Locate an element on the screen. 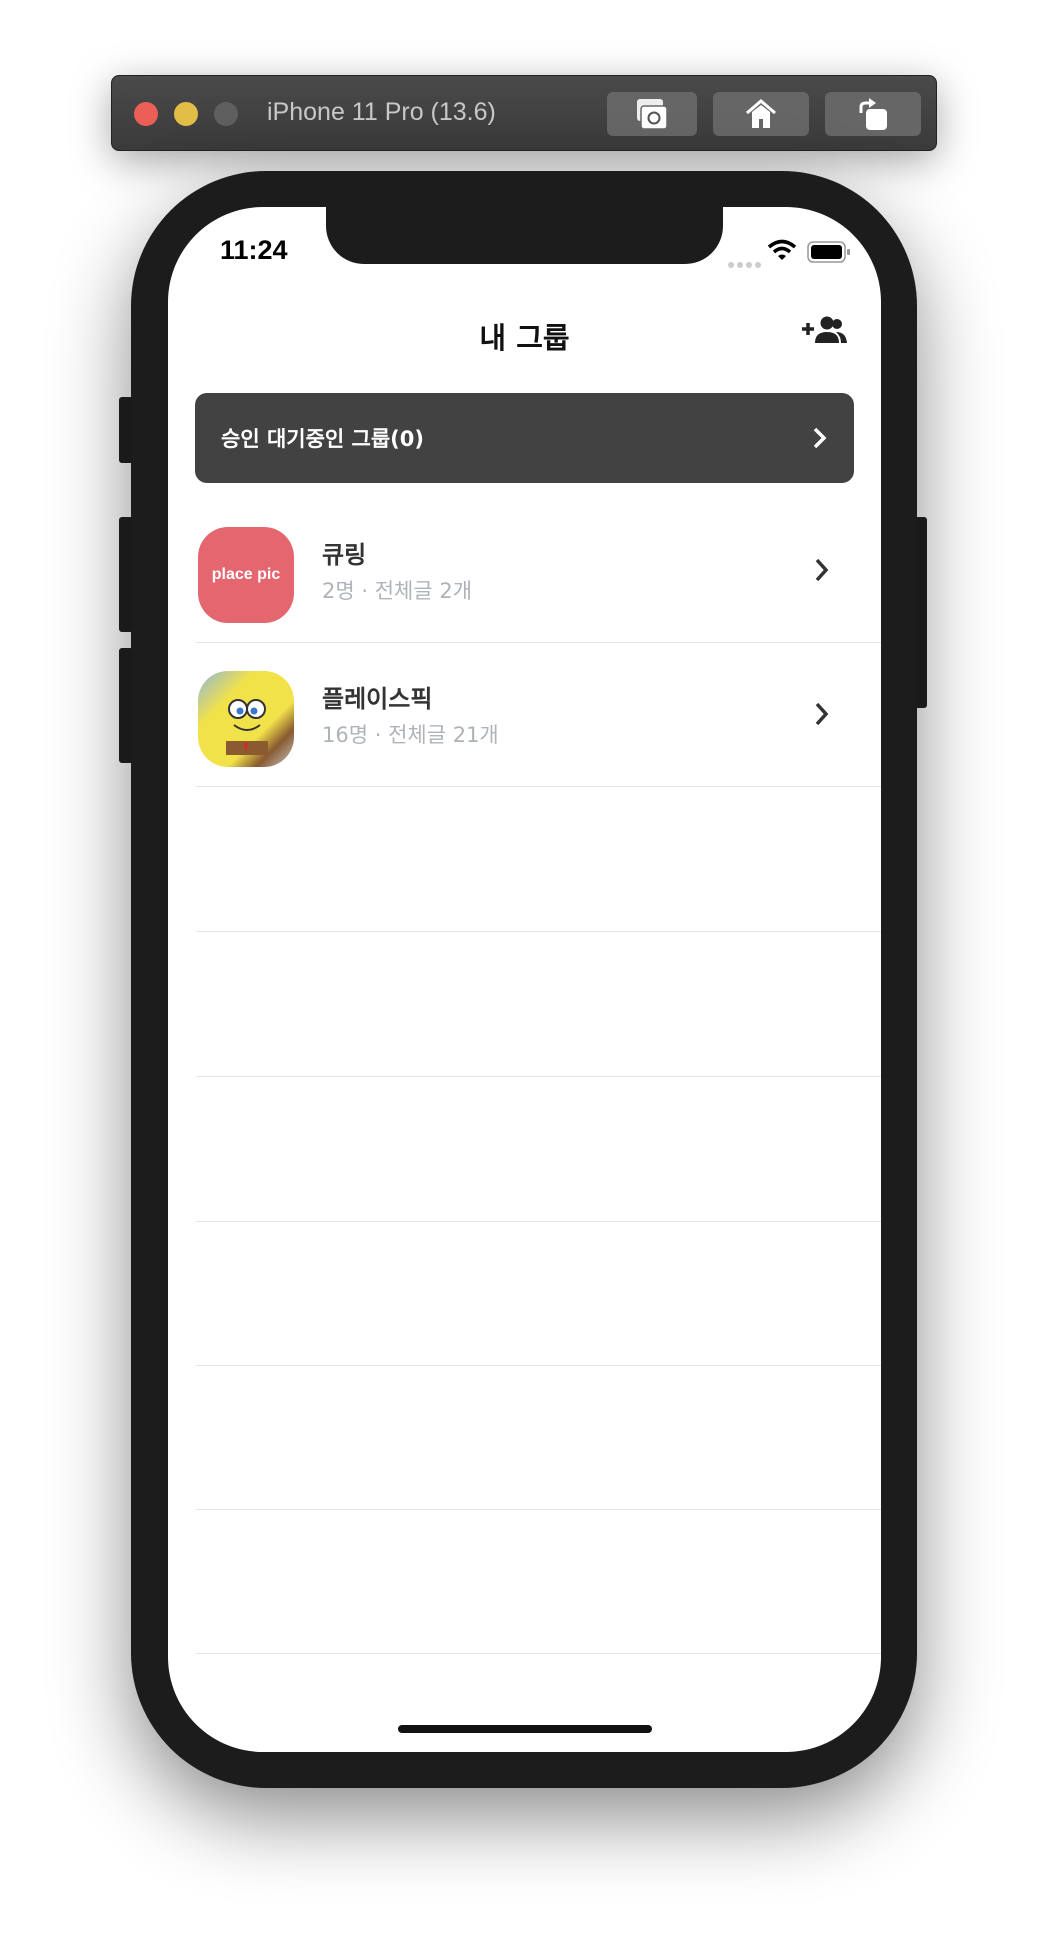  group-name: 큐링 is located at coordinates (344, 555).